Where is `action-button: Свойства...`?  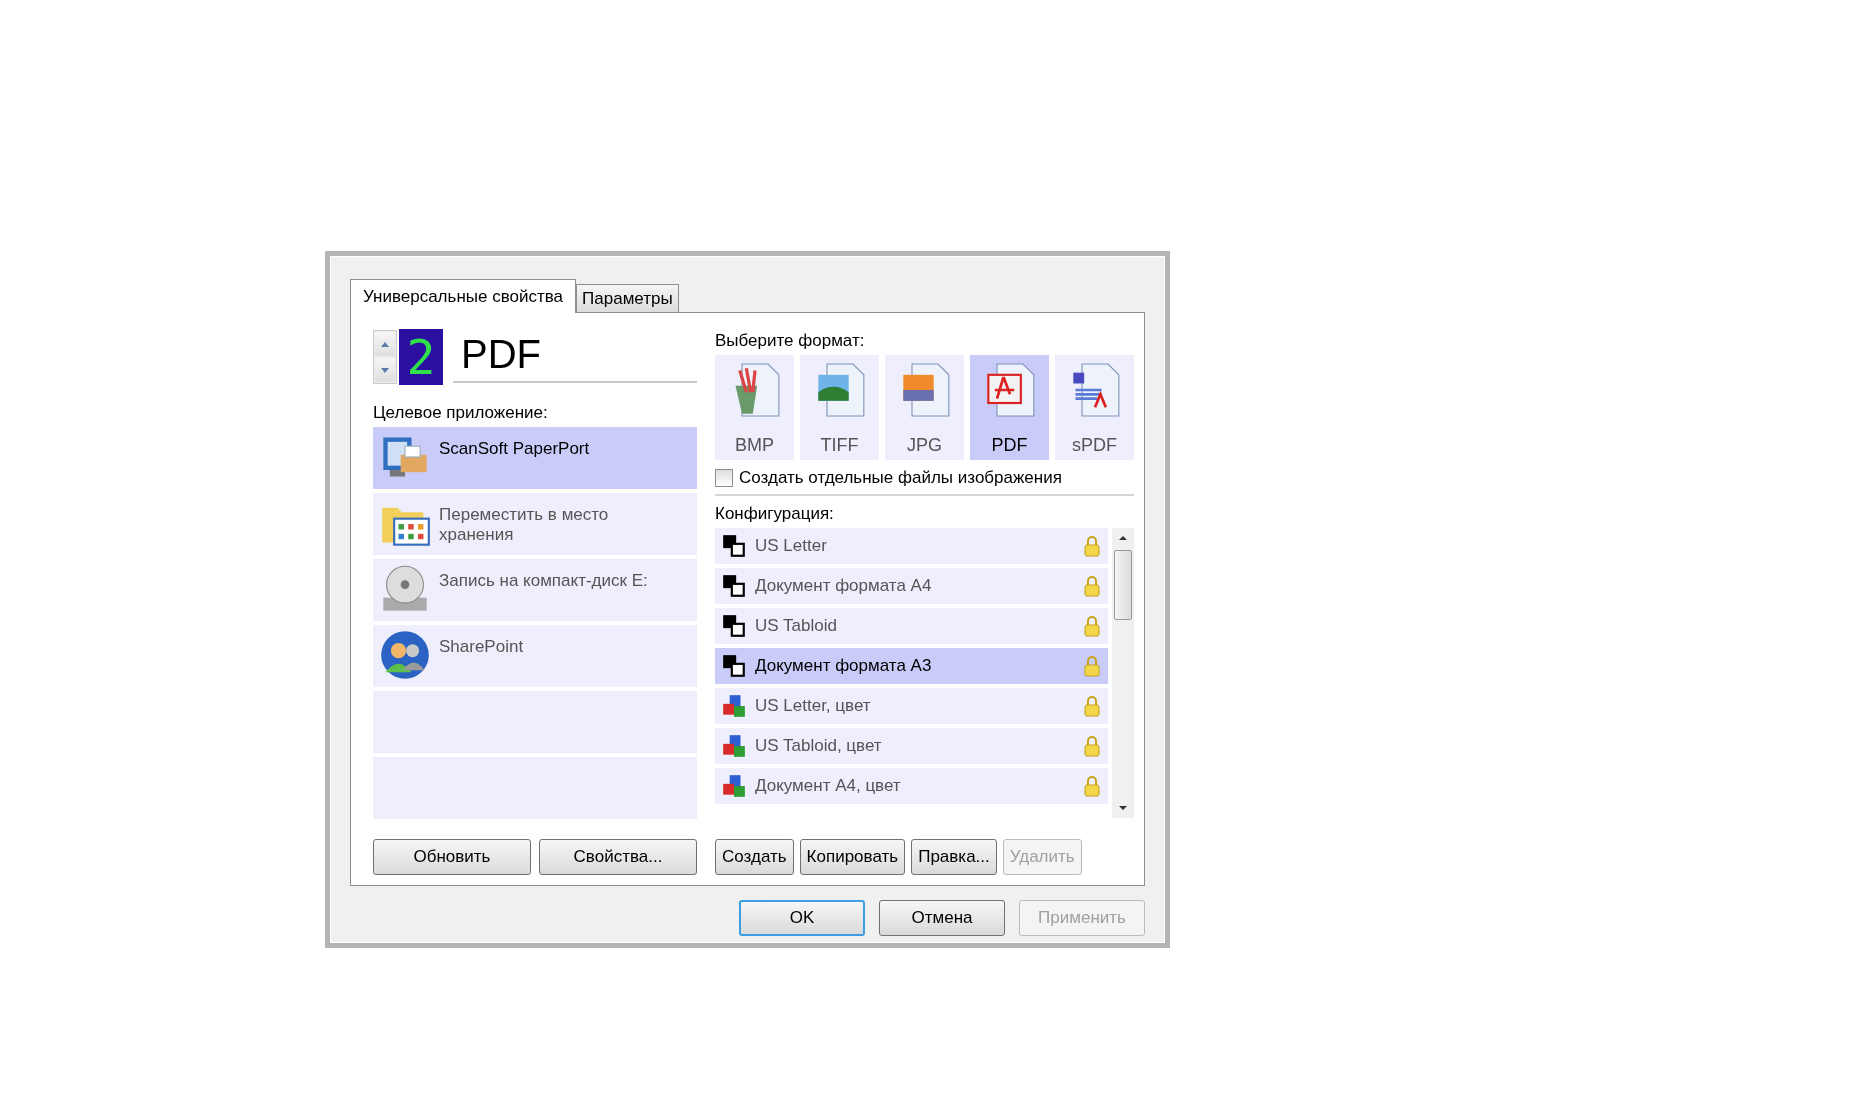
action-button: Свойства... is located at coordinates (618, 857).